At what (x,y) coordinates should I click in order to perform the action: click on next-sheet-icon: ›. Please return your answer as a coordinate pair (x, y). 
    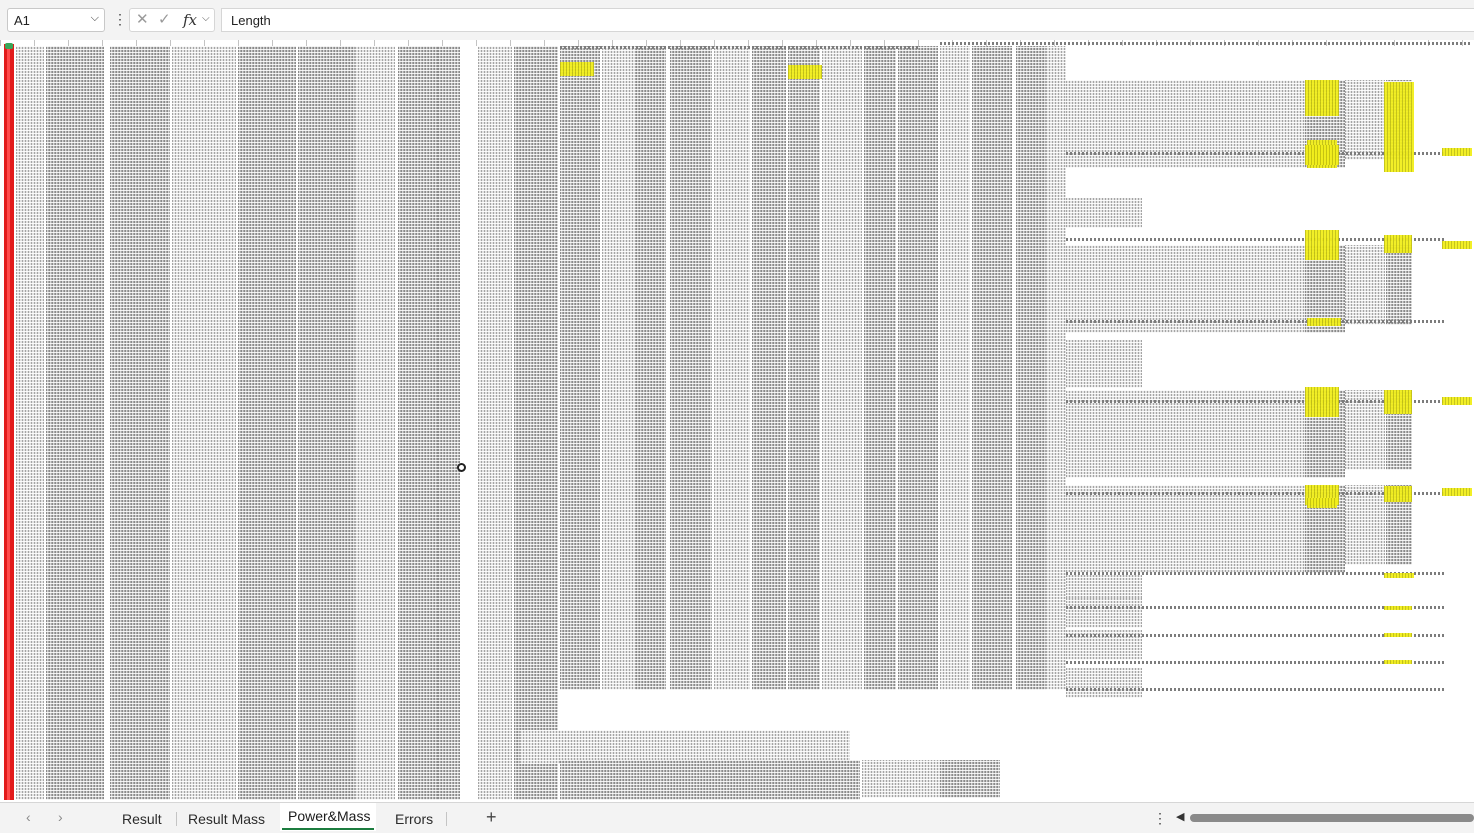
    Looking at the image, I should click on (60, 817).